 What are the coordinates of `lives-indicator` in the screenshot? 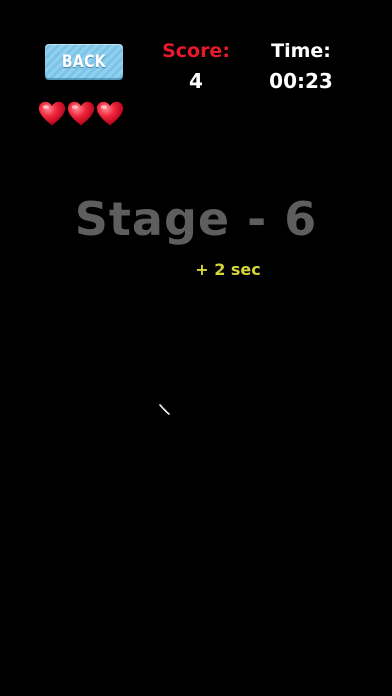 It's located at (81, 114).